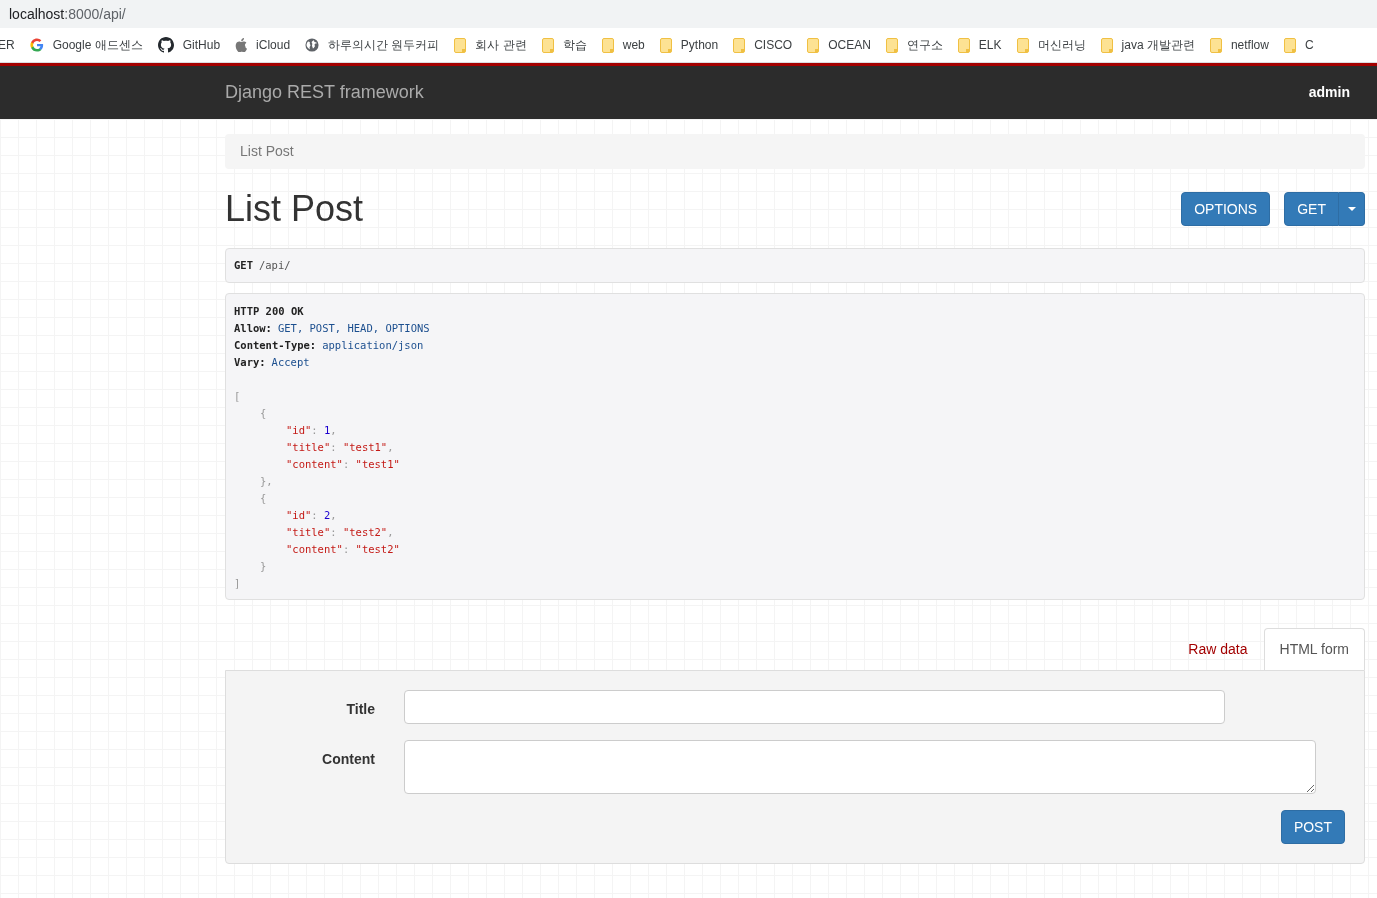 The height and width of the screenshot is (898, 1377). I want to click on bookmark-item: CISCO, so click(763, 45).